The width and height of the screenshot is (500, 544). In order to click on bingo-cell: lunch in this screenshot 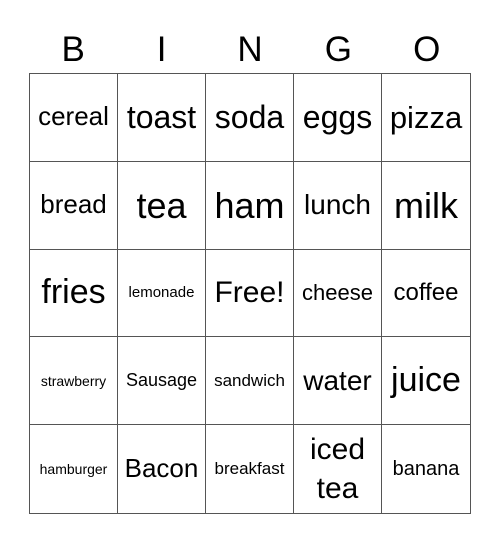, I will do `click(338, 205)`.